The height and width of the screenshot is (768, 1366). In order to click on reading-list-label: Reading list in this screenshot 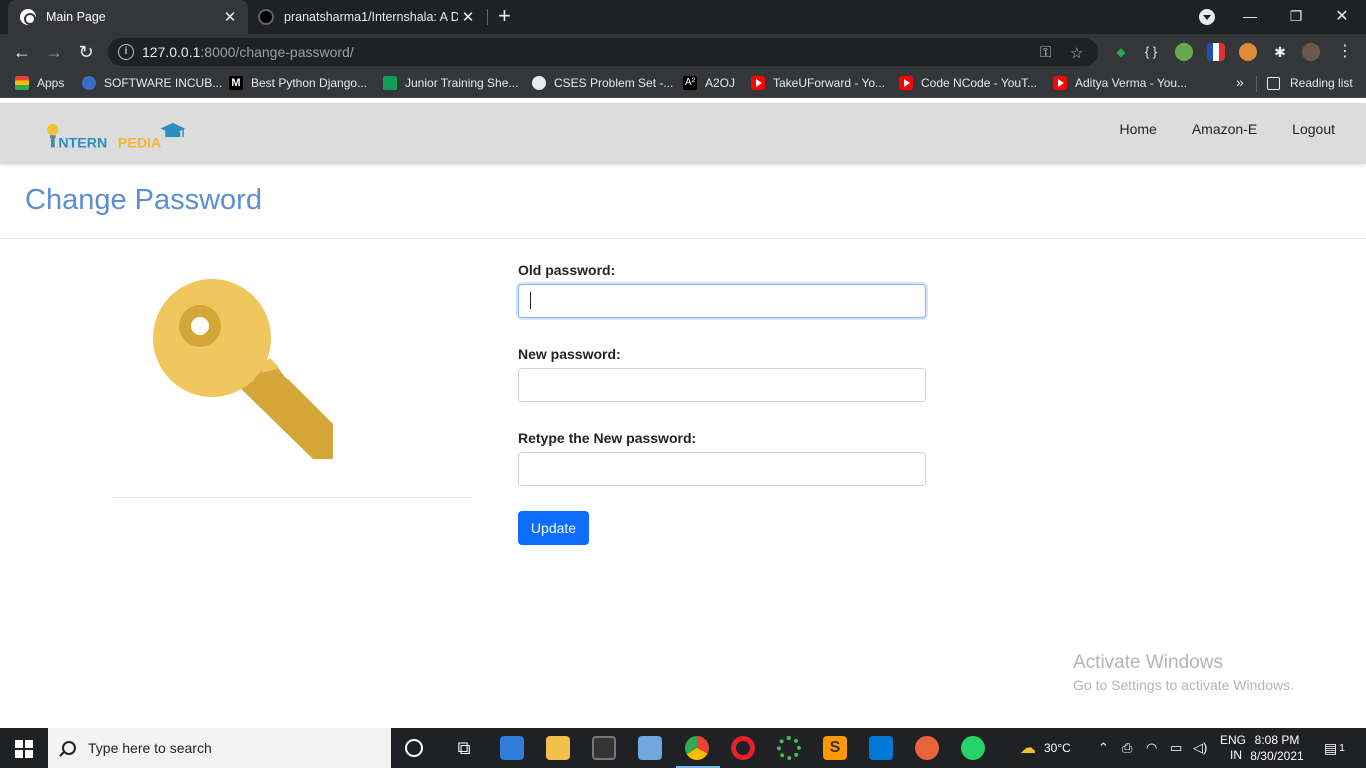, I will do `click(1321, 83)`.